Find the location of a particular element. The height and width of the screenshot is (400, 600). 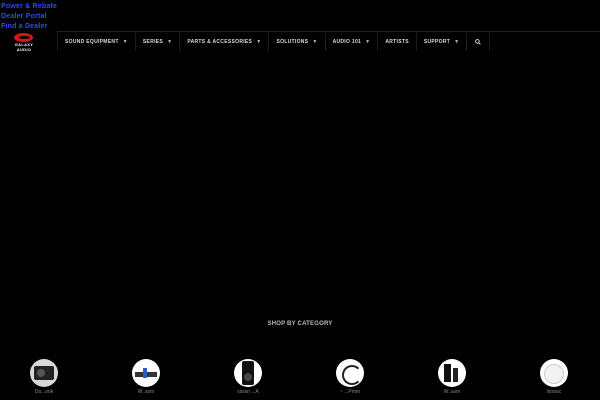

nav-audio-101: AUDIO 101 ▼ is located at coordinates (351, 42).